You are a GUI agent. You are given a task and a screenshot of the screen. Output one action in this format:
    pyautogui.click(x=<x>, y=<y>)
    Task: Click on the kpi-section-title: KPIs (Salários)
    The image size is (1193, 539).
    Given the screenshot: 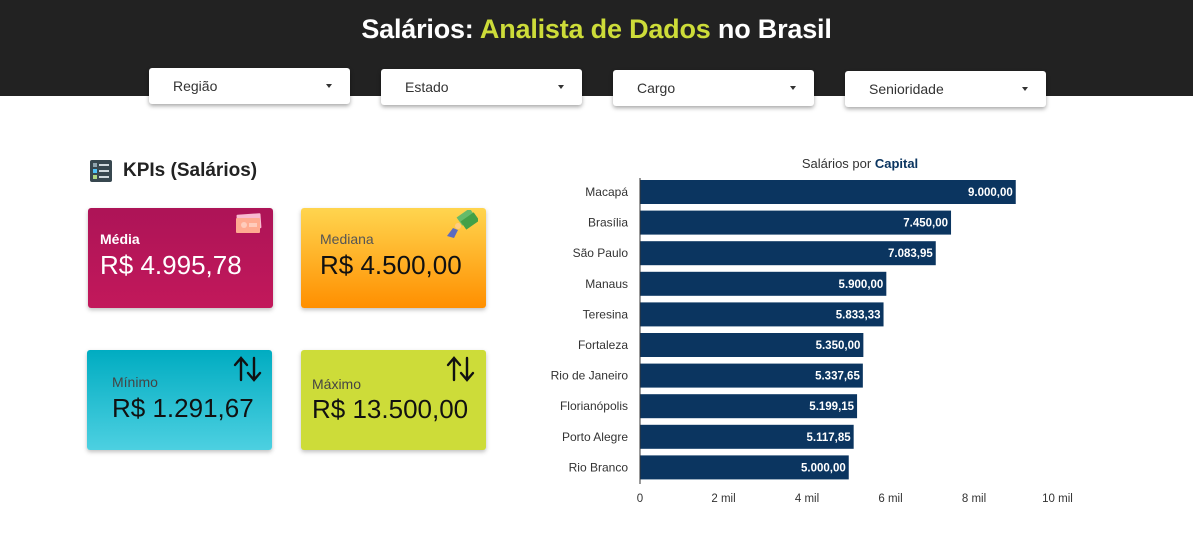 What is the action you would take?
    pyautogui.click(x=190, y=170)
    